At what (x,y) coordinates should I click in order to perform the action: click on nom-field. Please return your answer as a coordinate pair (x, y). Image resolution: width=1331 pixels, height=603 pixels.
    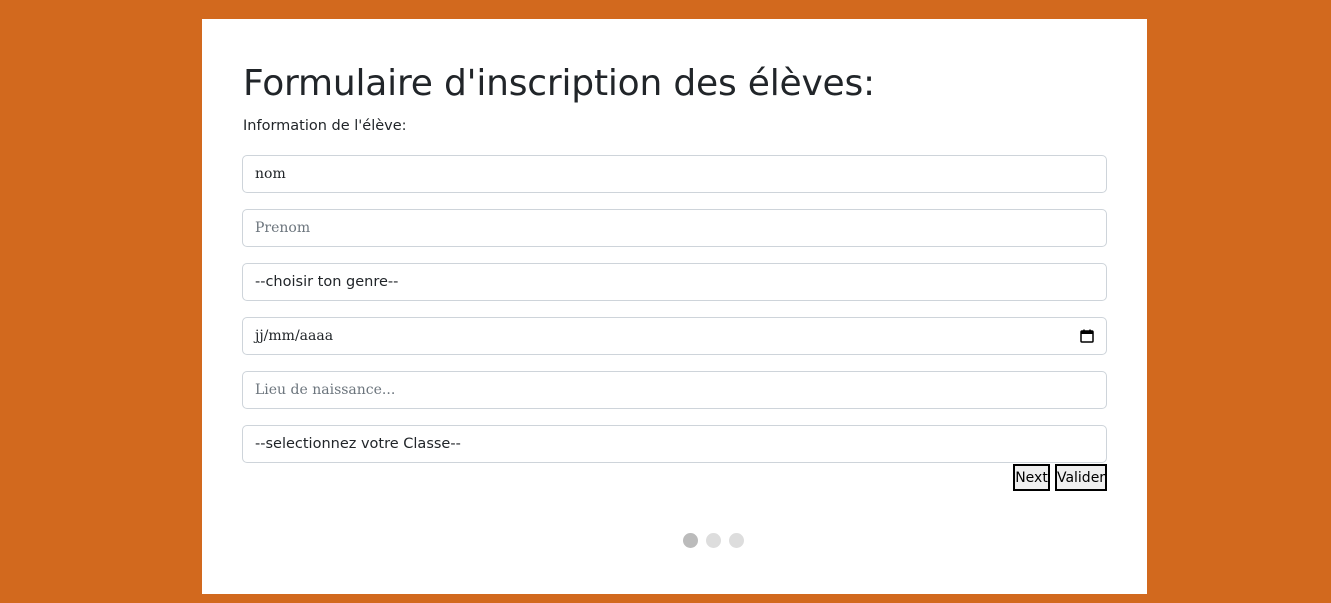
    Looking at the image, I should click on (674, 174).